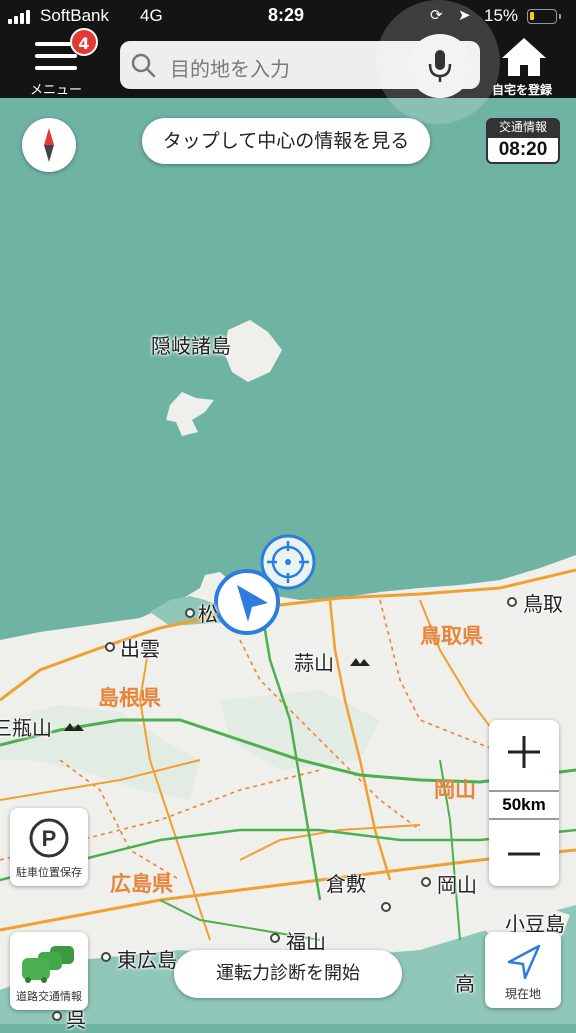  Describe the element at coordinates (543, 604) in the screenshot. I see `map-label-tottori: 鳥取` at that location.